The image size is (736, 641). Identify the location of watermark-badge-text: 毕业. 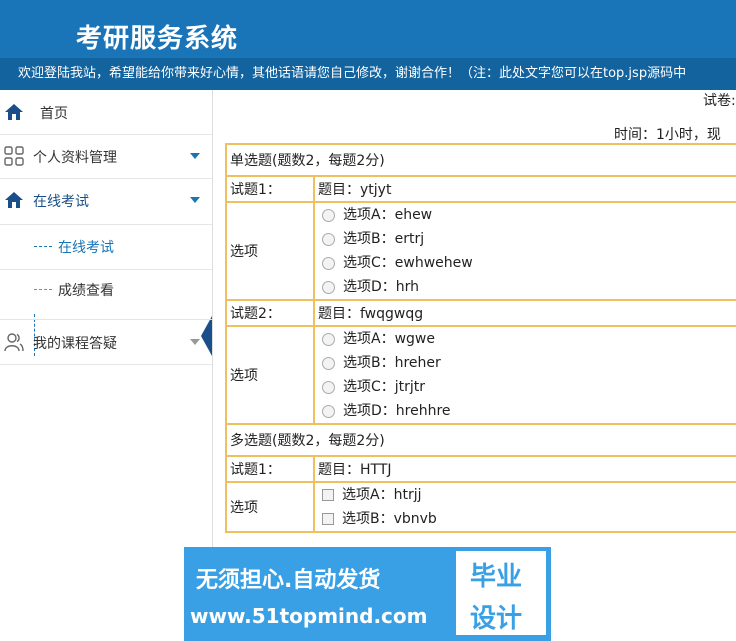
(496, 577).